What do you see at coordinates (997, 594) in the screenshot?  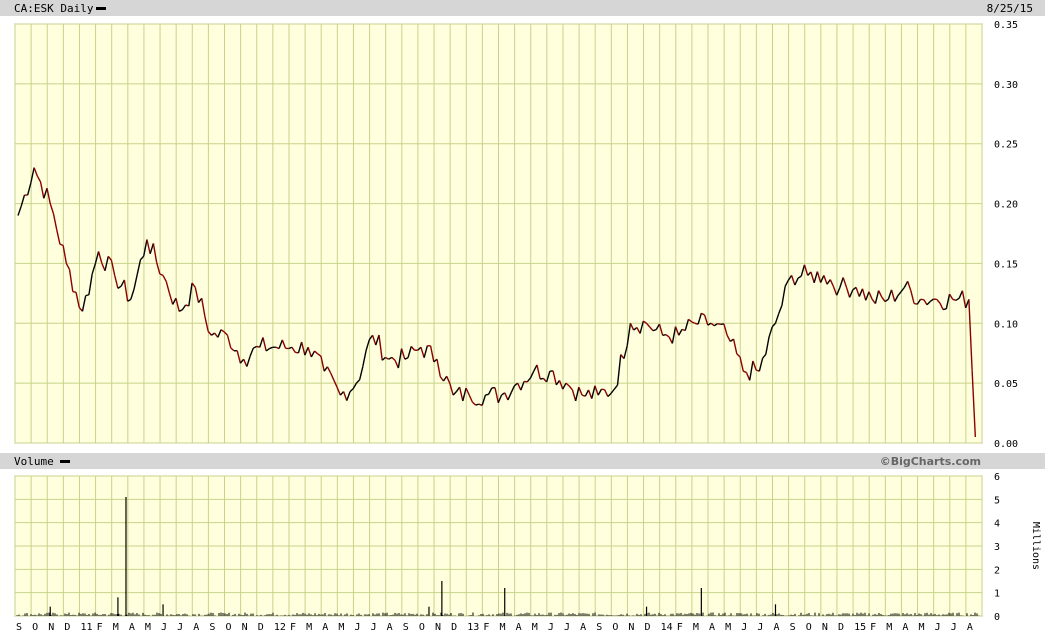 I see `volume-y-tick-label: 1` at bounding box center [997, 594].